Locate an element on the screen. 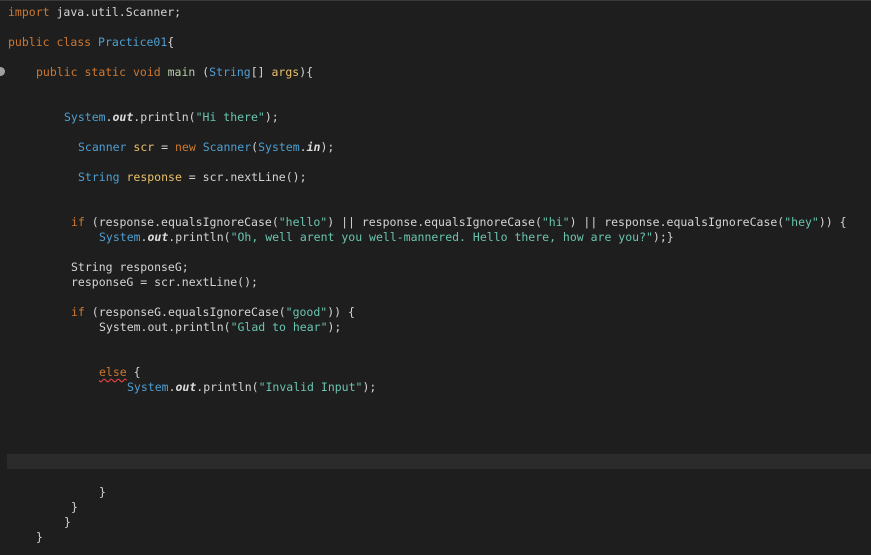 The width and height of the screenshot is (871, 555). code-token: "good" is located at coordinates (306, 312).